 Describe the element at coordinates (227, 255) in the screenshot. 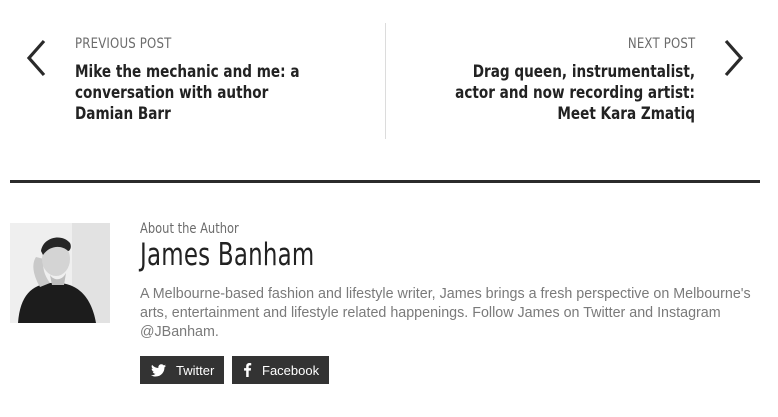

I see `author-name: James Banham` at that location.